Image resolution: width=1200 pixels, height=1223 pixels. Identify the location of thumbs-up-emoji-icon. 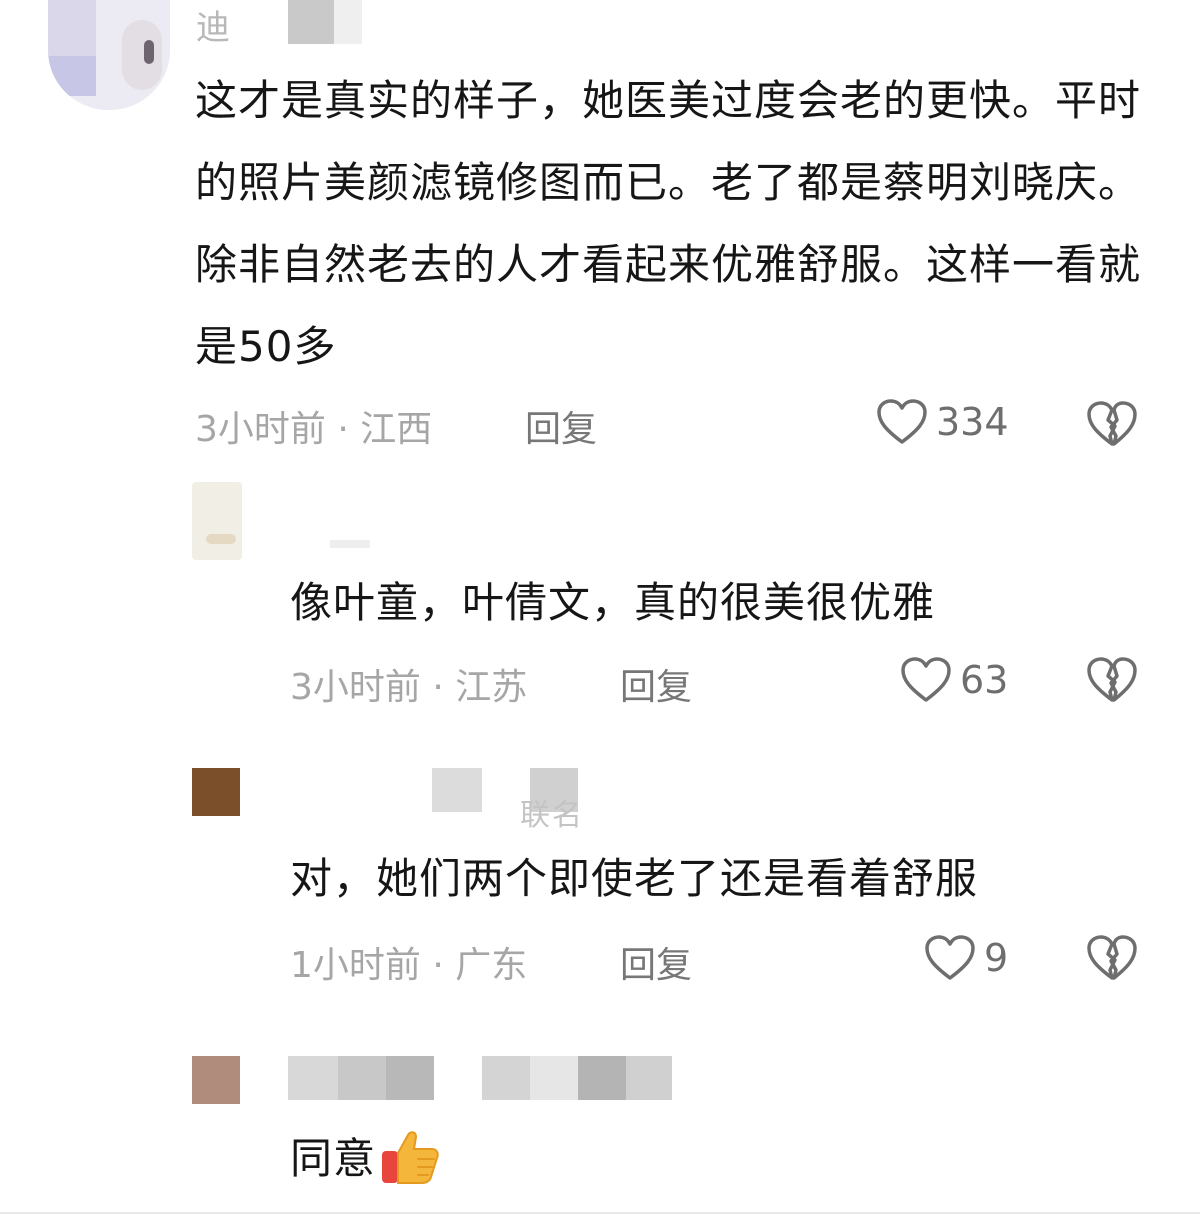
(410, 1159).